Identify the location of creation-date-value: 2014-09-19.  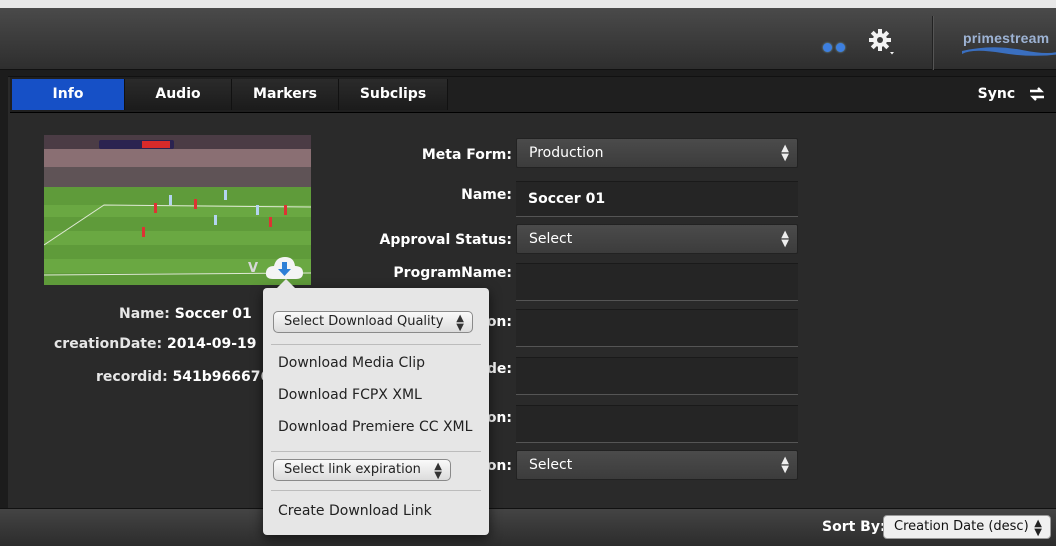
(211, 344).